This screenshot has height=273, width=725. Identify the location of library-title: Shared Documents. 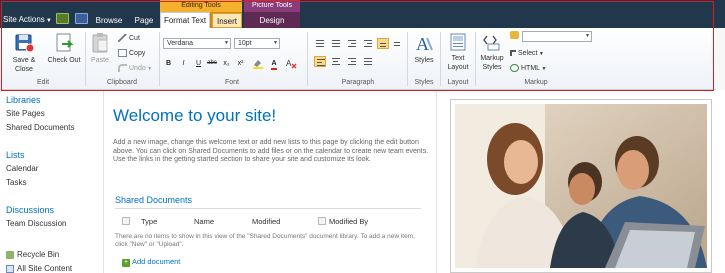
(153, 200).